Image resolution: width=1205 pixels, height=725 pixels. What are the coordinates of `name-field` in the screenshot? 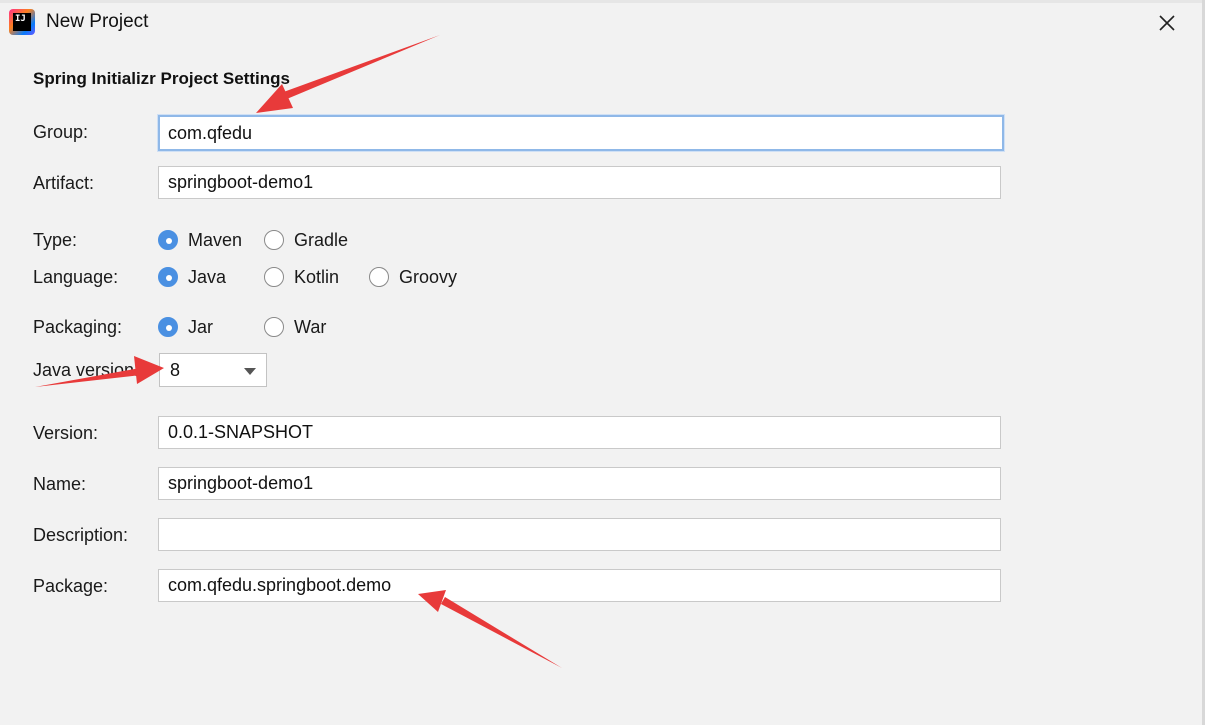 It's located at (579, 483).